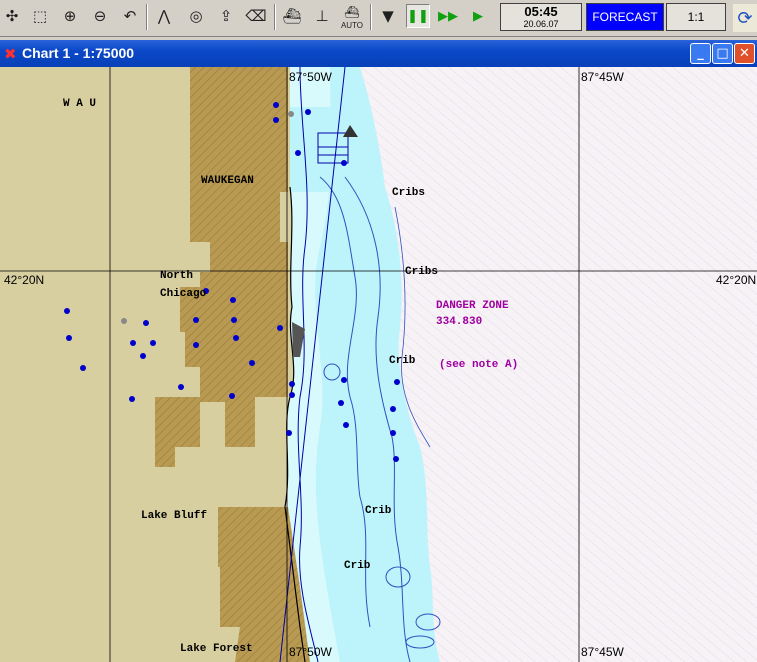 The width and height of the screenshot is (757, 662). What do you see at coordinates (310, 77) in the screenshot?
I see `lon-label-top-left: 87°50W` at bounding box center [310, 77].